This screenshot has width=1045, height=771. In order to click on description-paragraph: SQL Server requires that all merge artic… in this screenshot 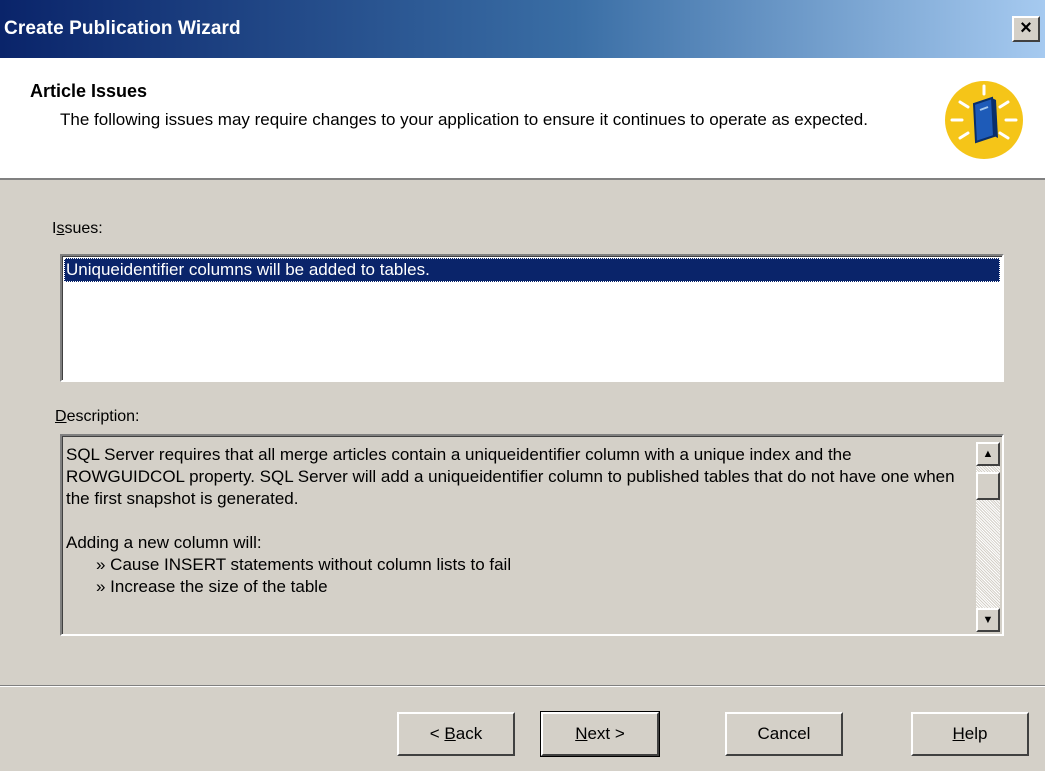, I will do `click(510, 476)`.